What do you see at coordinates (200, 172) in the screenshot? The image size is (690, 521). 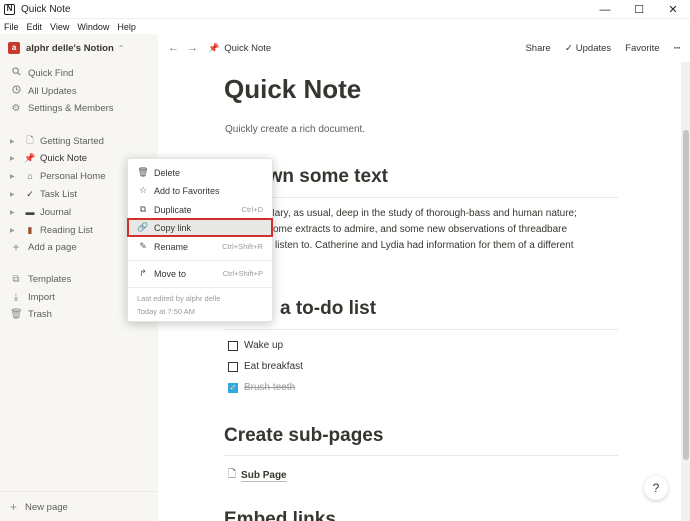 I see `menu-item-delete: 🗑 Delete` at bounding box center [200, 172].